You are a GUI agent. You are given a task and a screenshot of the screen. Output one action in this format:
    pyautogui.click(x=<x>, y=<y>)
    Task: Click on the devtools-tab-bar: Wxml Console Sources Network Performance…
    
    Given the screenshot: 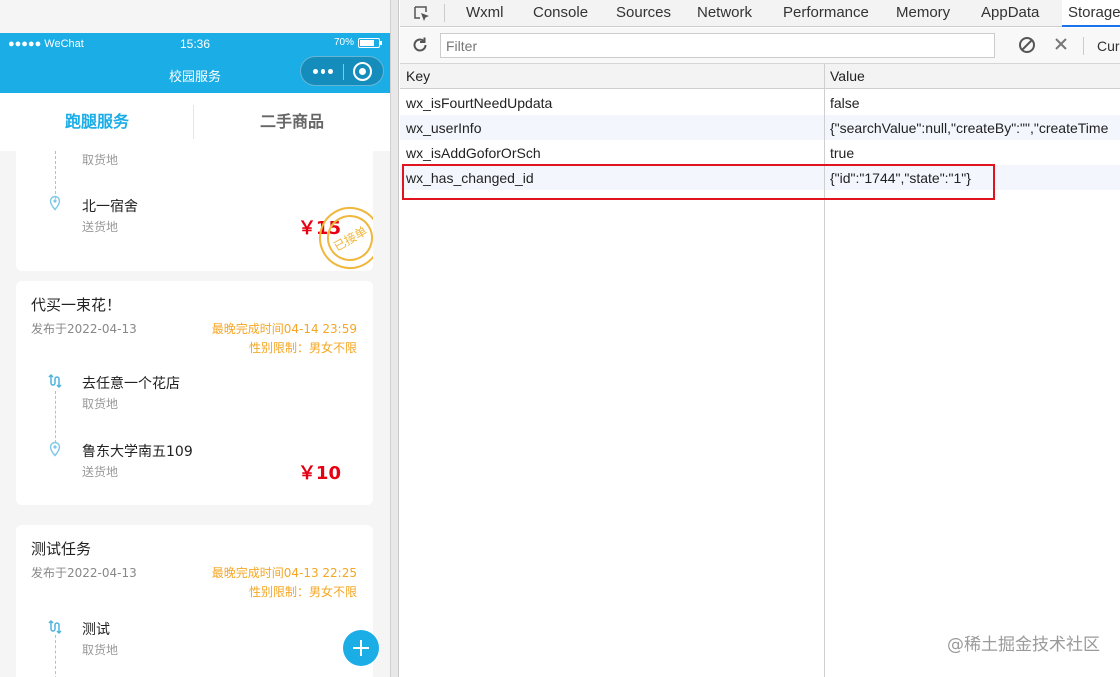 What is the action you would take?
    pyautogui.click(x=760, y=13)
    